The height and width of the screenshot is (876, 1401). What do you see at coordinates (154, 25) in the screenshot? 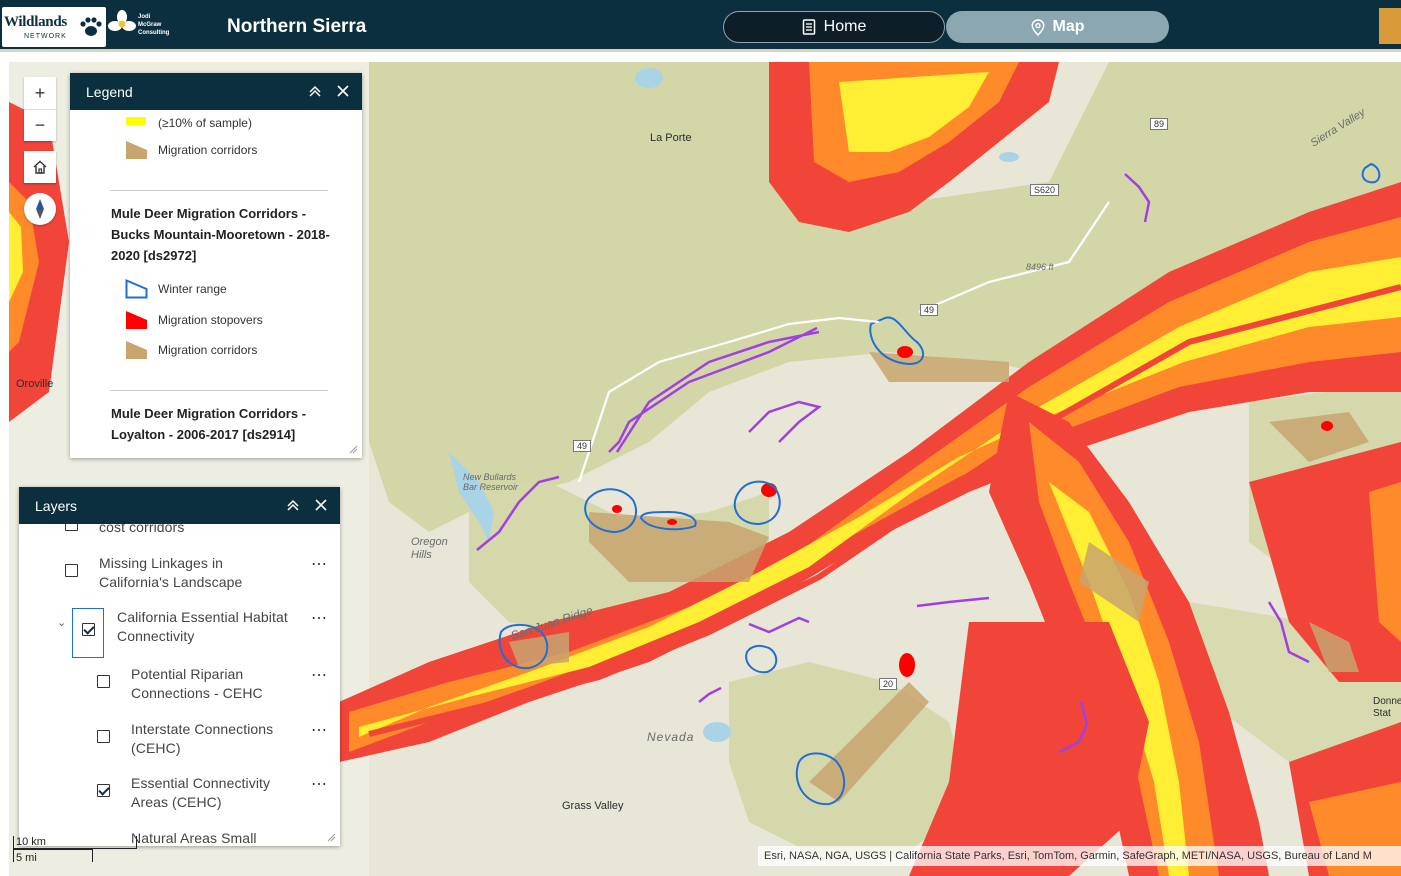
I see `partner-name: Jodi McGraw Consulting` at bounding box center [154, 25].